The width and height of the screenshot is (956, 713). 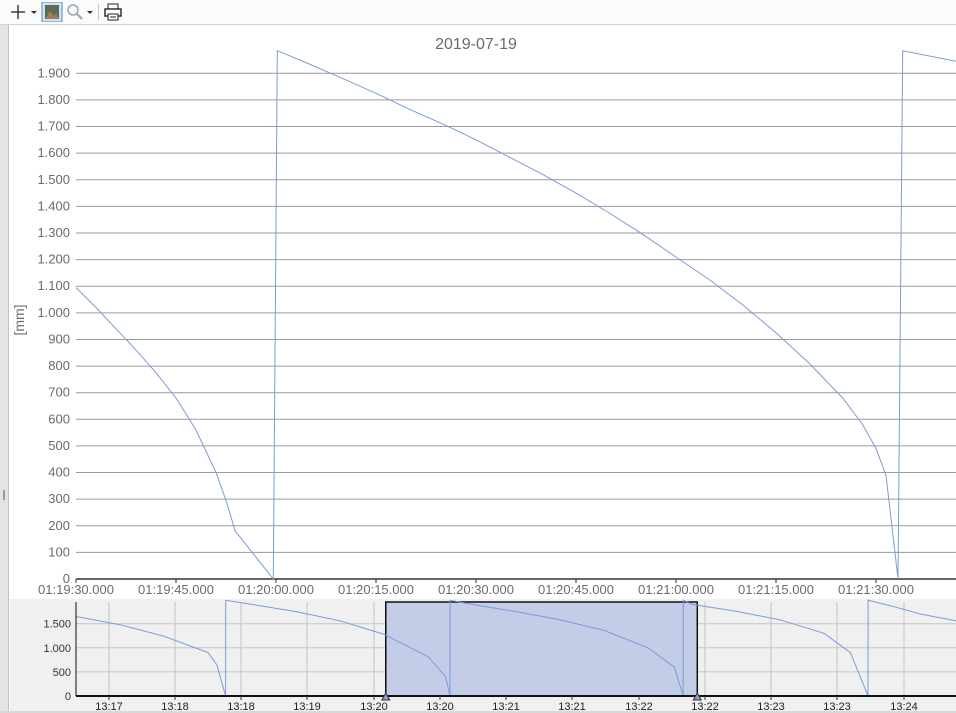 What do you see at coordinates (57, 625) in the screenshot?
I see `navigator-y-tick-label: 1.500` at bounding box center [57, 625].